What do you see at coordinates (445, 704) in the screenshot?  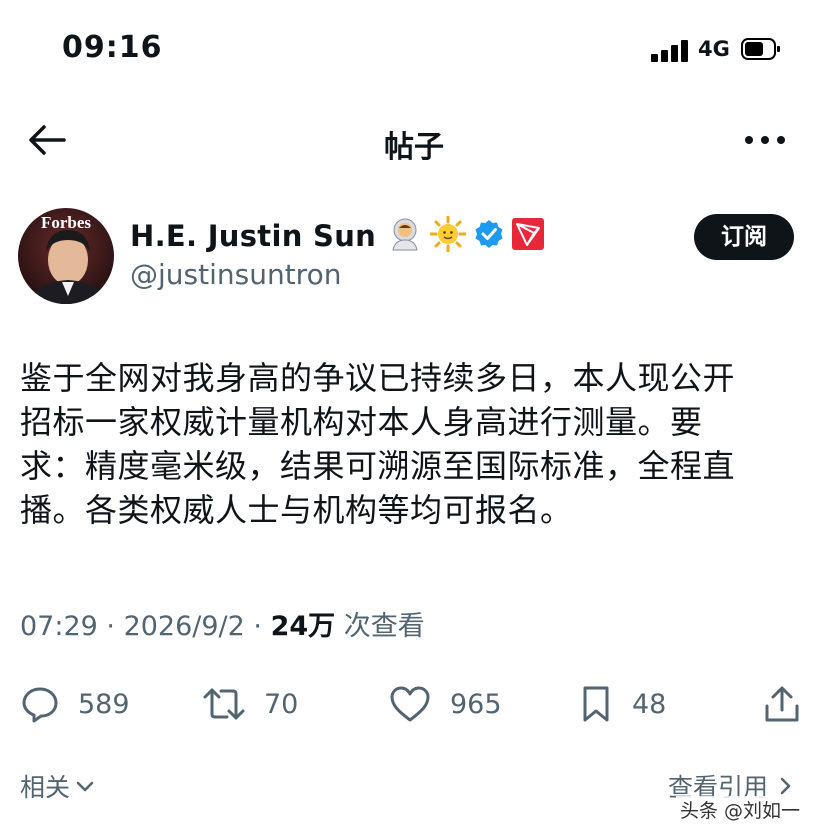 I see `like-button: 965` at bounding box center [445, 704].